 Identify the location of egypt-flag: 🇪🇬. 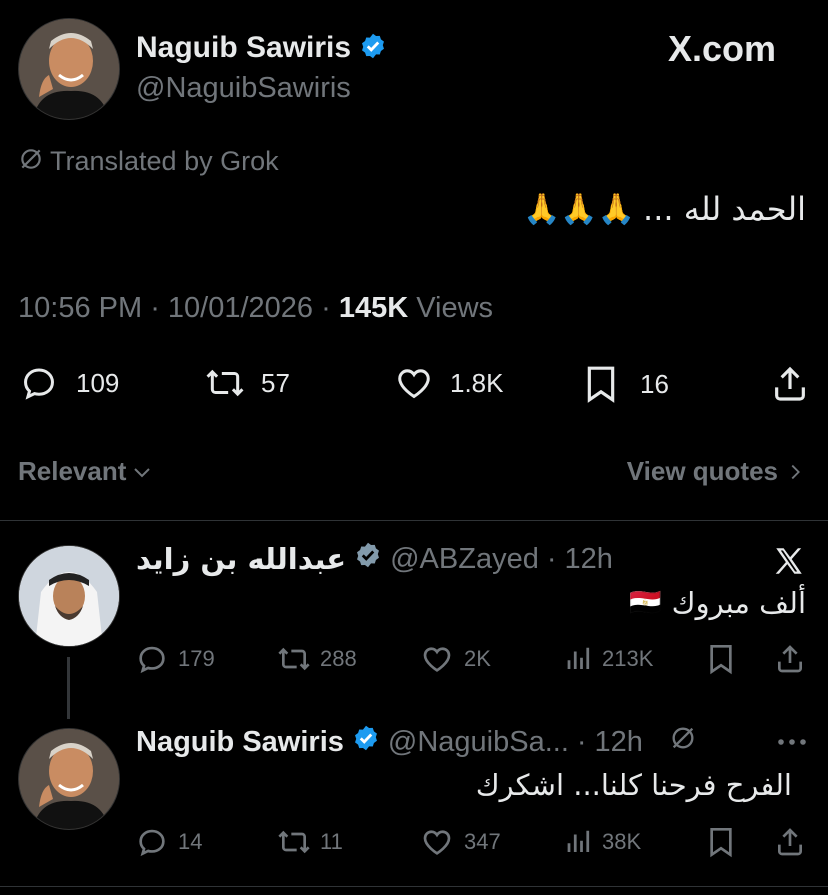
(645, 603).